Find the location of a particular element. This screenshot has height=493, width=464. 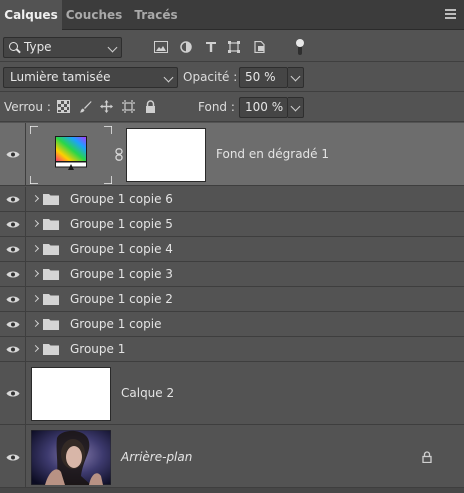

layer-row-pixel: Calque 2 is located at coordinates (232, 393).